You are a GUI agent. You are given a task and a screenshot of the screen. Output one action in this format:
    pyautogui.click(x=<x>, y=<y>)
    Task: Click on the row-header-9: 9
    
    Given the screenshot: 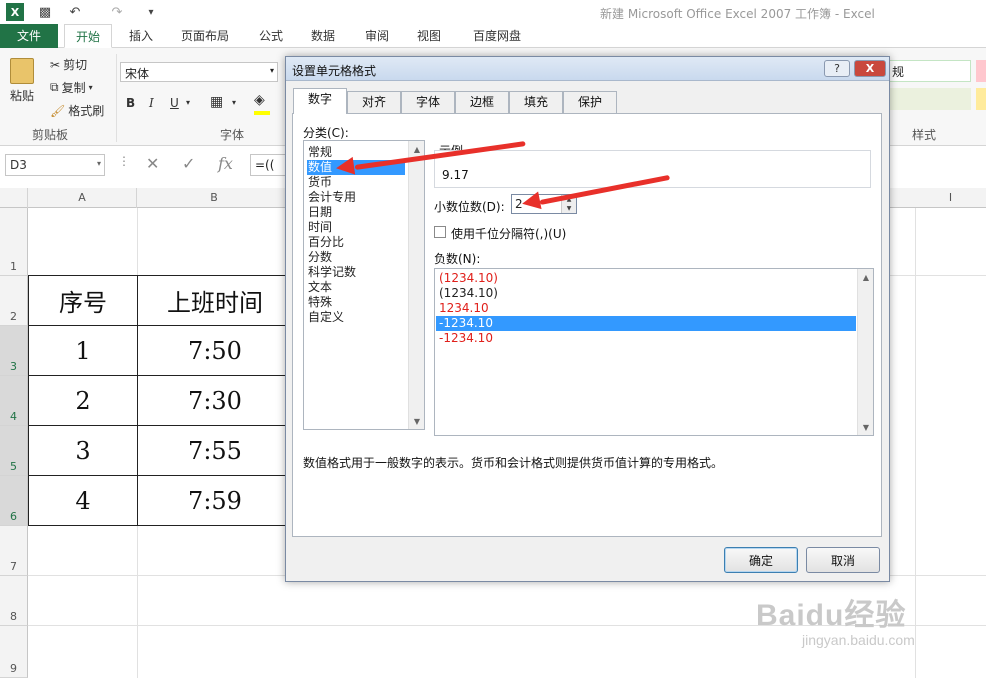 What is the action you would take?
    pyautogui.click(x=14, y=652)
    